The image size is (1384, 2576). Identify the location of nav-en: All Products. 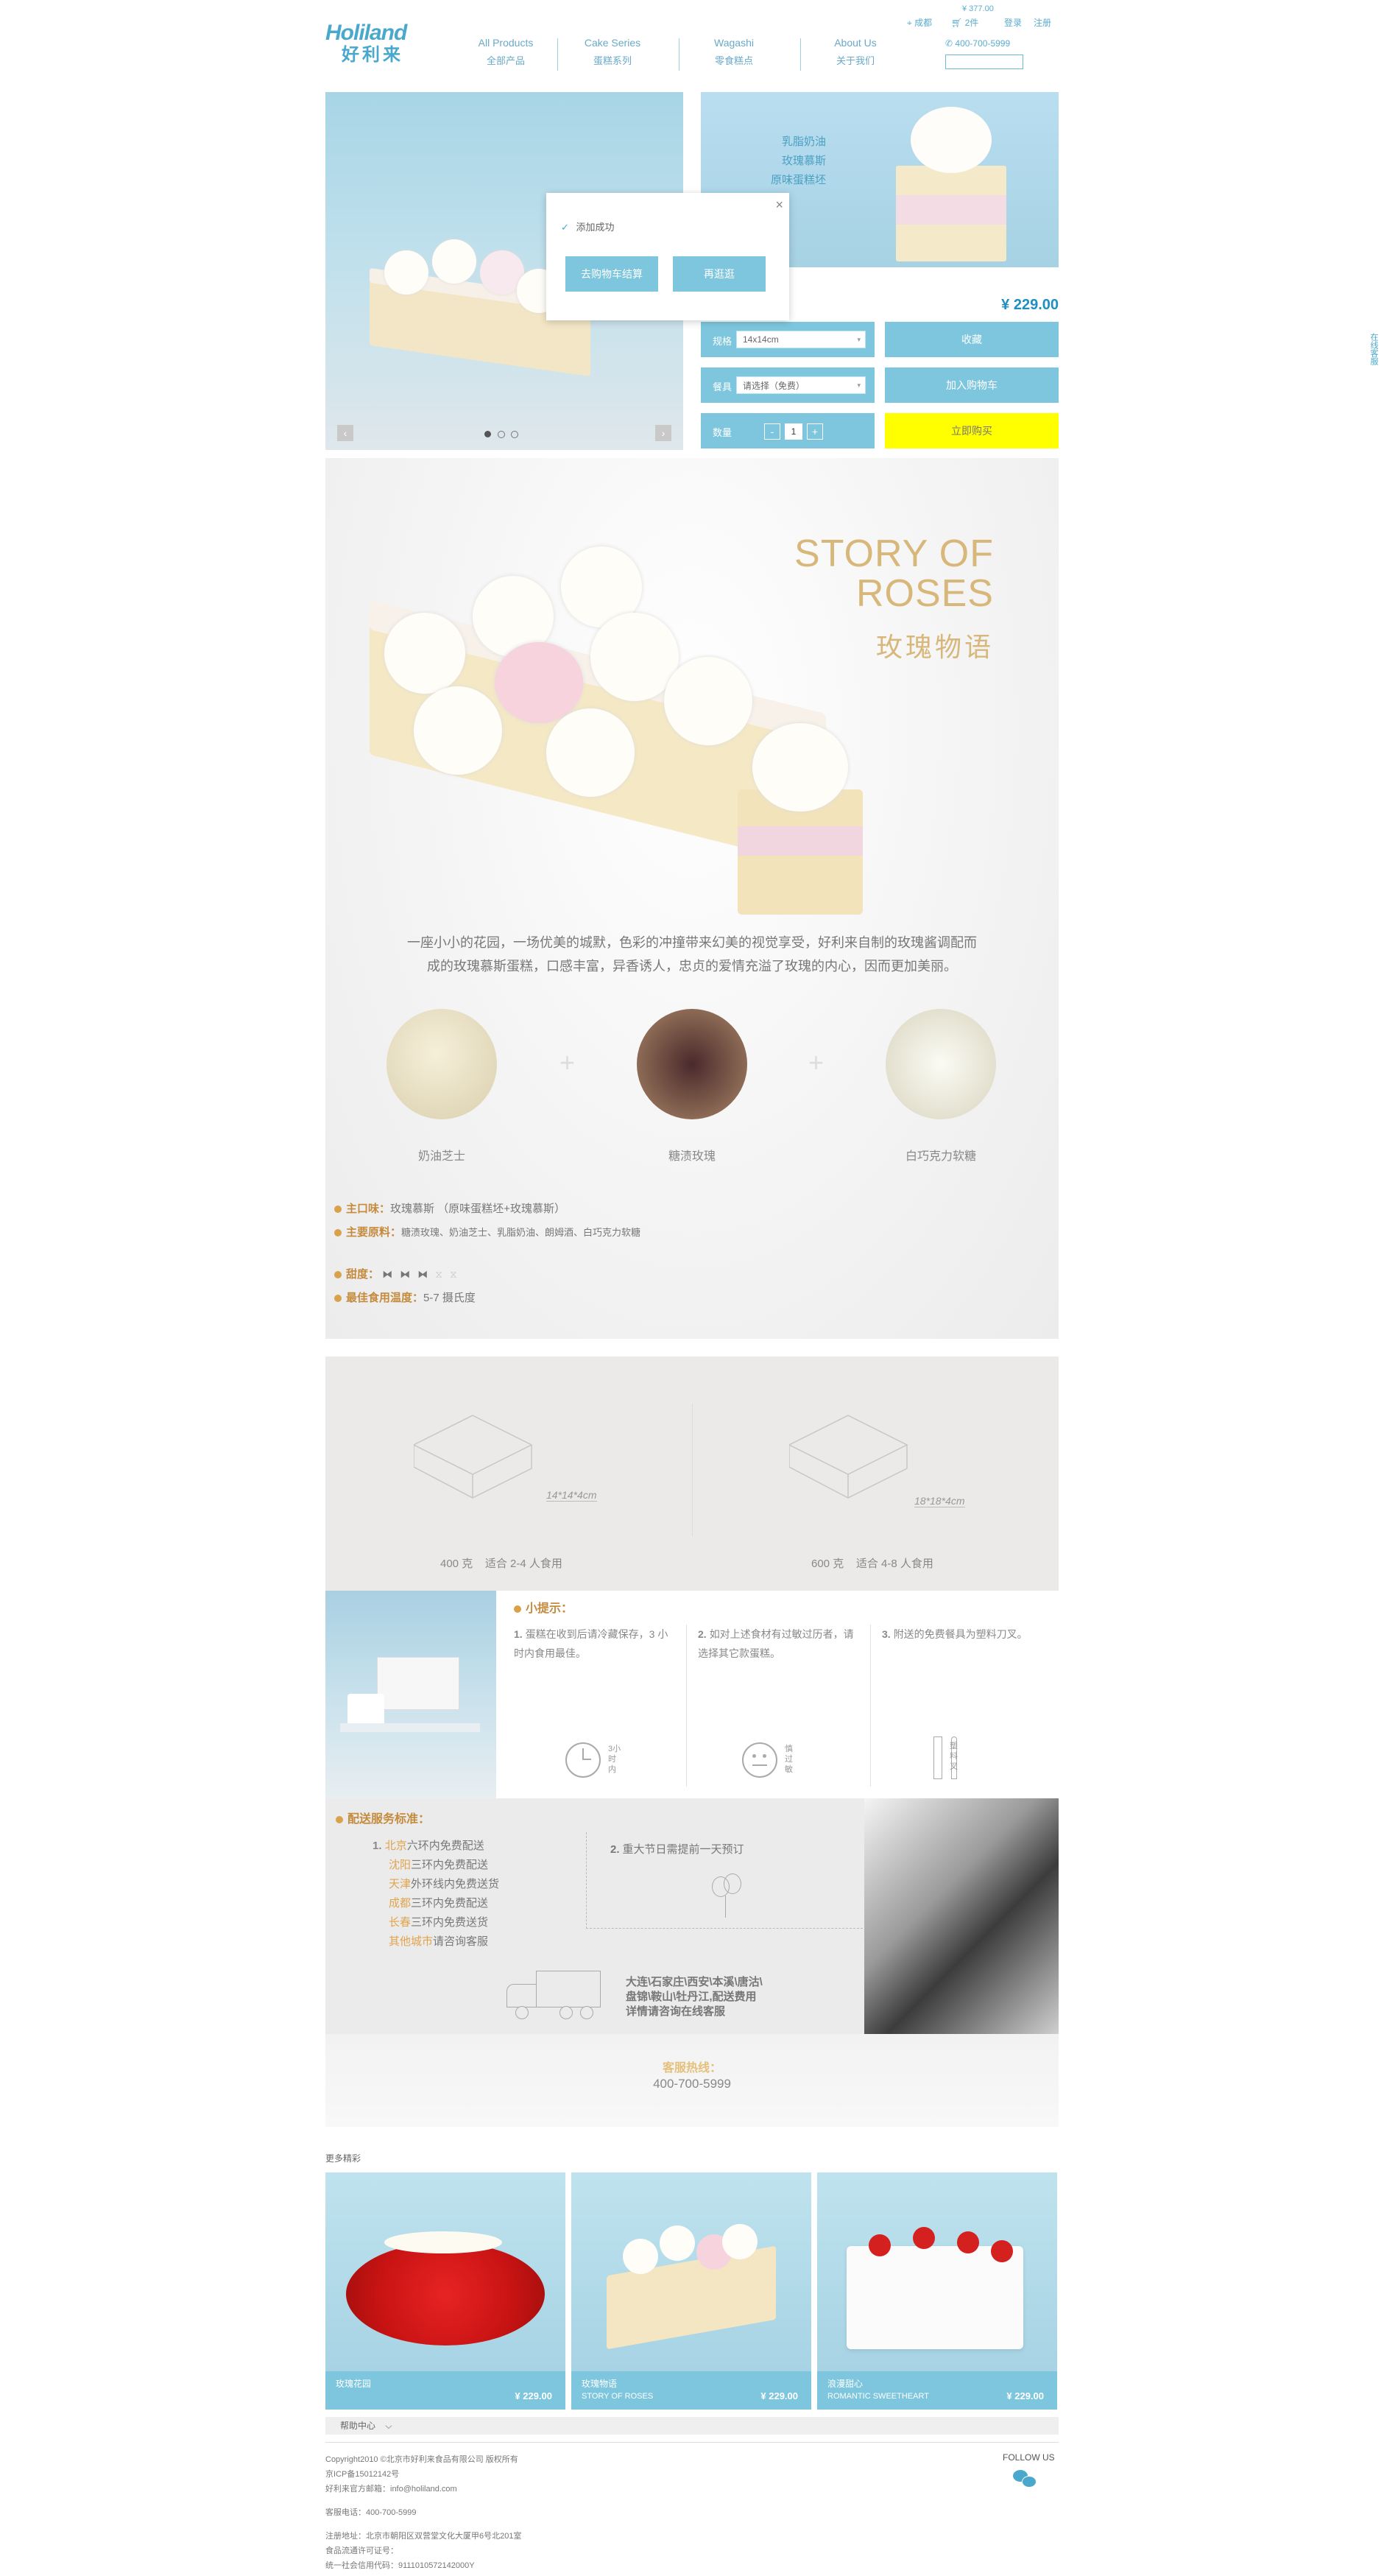
(506, 43).